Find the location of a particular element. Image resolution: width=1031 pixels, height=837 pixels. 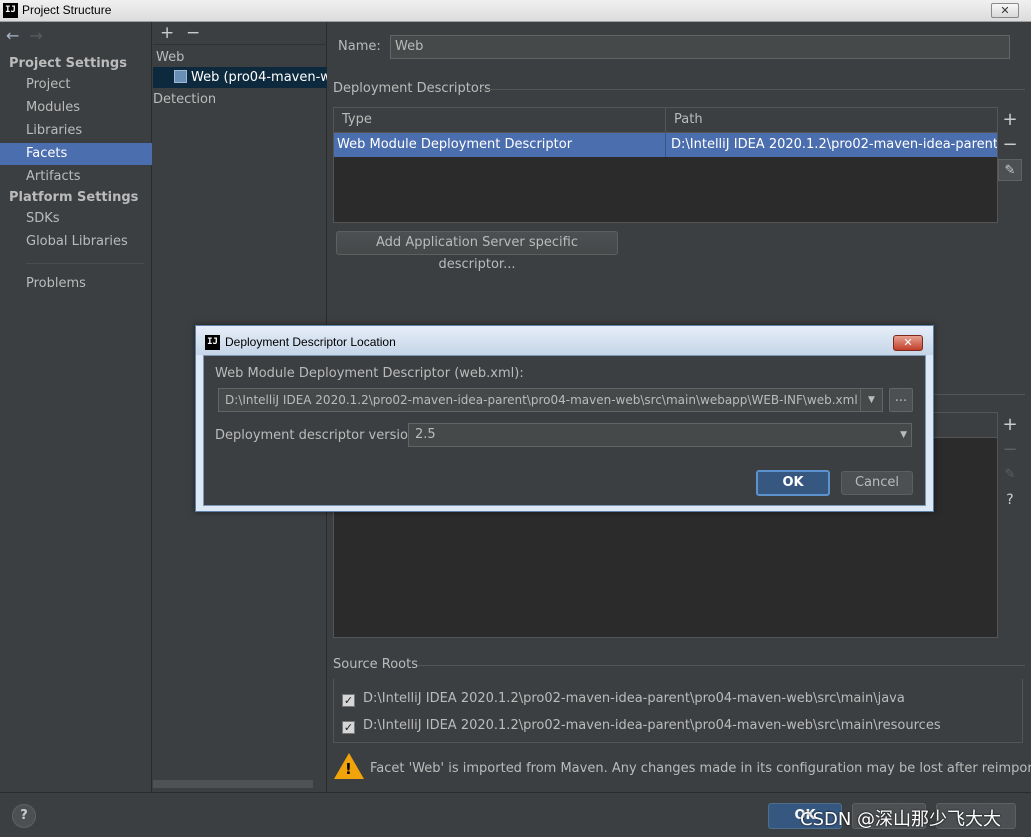

remove-descriptor-icon: − is located at coordinates (1010, 145).